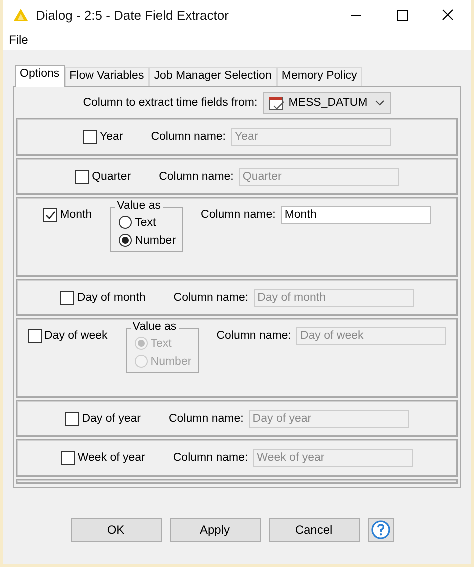 Image resolution: width=474 pixels, height=567 pixels. Describe the element at coordinates (67, 215) in the screenshot. I see `checkbox: Month` at that location.